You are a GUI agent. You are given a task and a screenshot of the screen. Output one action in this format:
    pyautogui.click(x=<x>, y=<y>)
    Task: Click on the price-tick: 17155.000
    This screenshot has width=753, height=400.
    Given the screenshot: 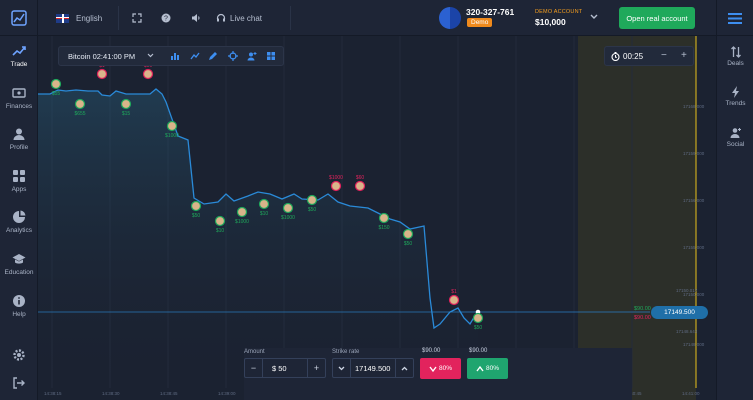 What is the action you would take?
    pyautogui.click(x=694, y=247)
    